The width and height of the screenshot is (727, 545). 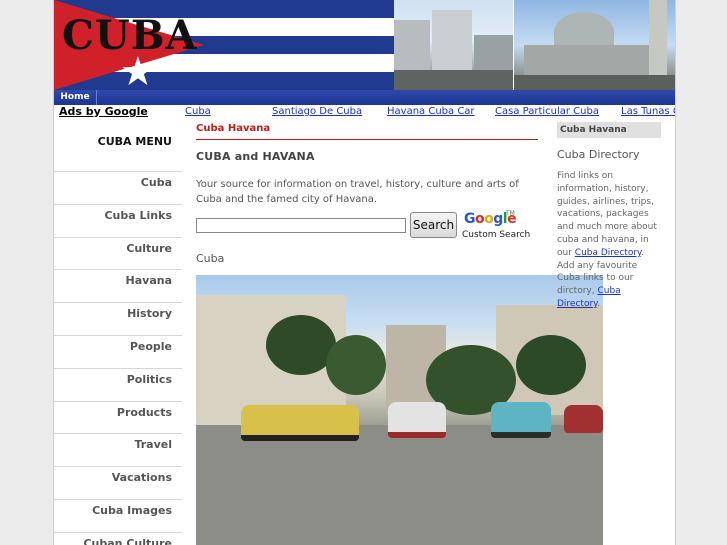 I want to click on menu-item-travel: Travel, so click(x=118, y=451).